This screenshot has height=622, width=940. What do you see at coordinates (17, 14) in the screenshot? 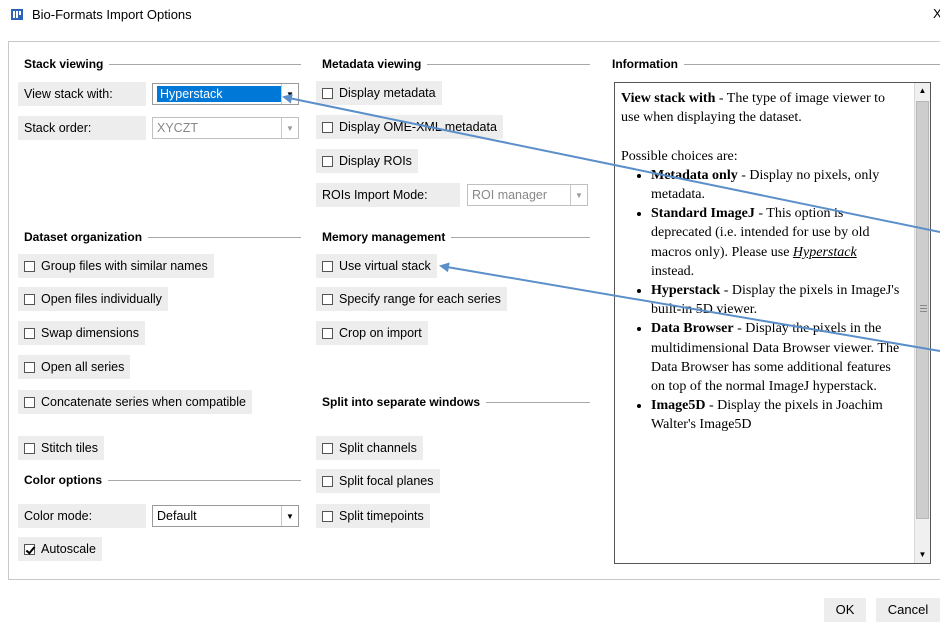
I see `fiji-app-icon` at bounding box center [17, 14].